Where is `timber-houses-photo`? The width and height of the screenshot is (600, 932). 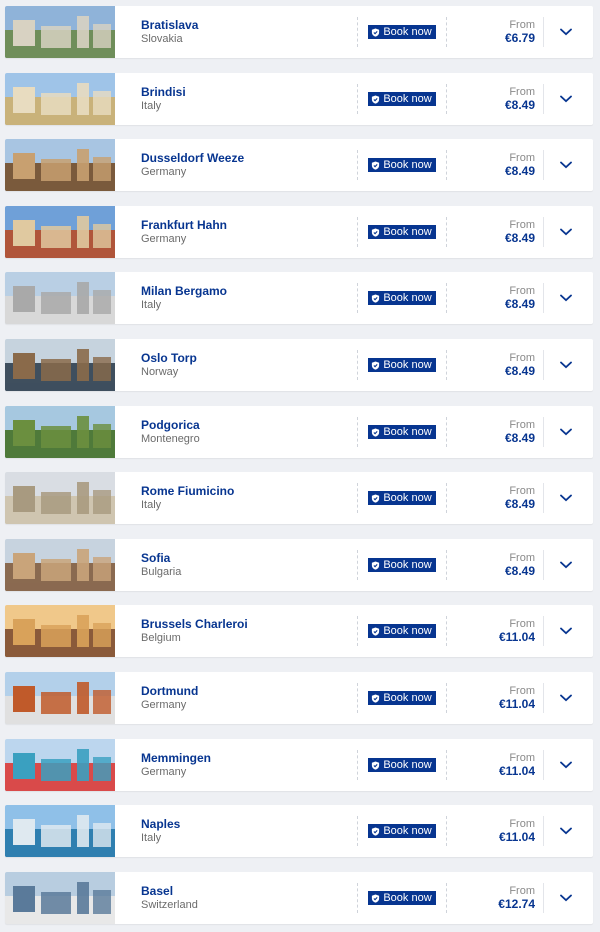
timber-houses-photo is located at coordinates (60, 232).